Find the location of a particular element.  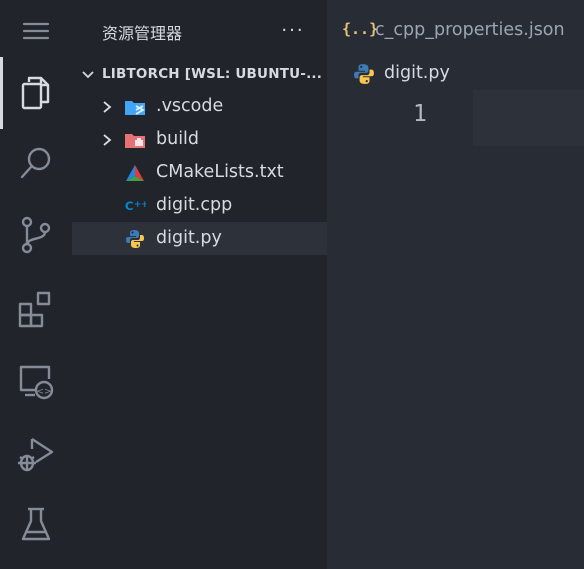

activity-extensions is located at coordinates (36, 309).